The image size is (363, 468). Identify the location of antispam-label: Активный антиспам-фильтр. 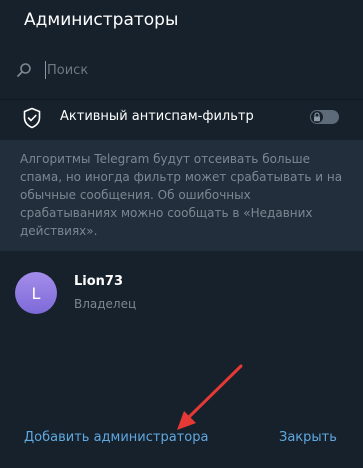
(157, 116).